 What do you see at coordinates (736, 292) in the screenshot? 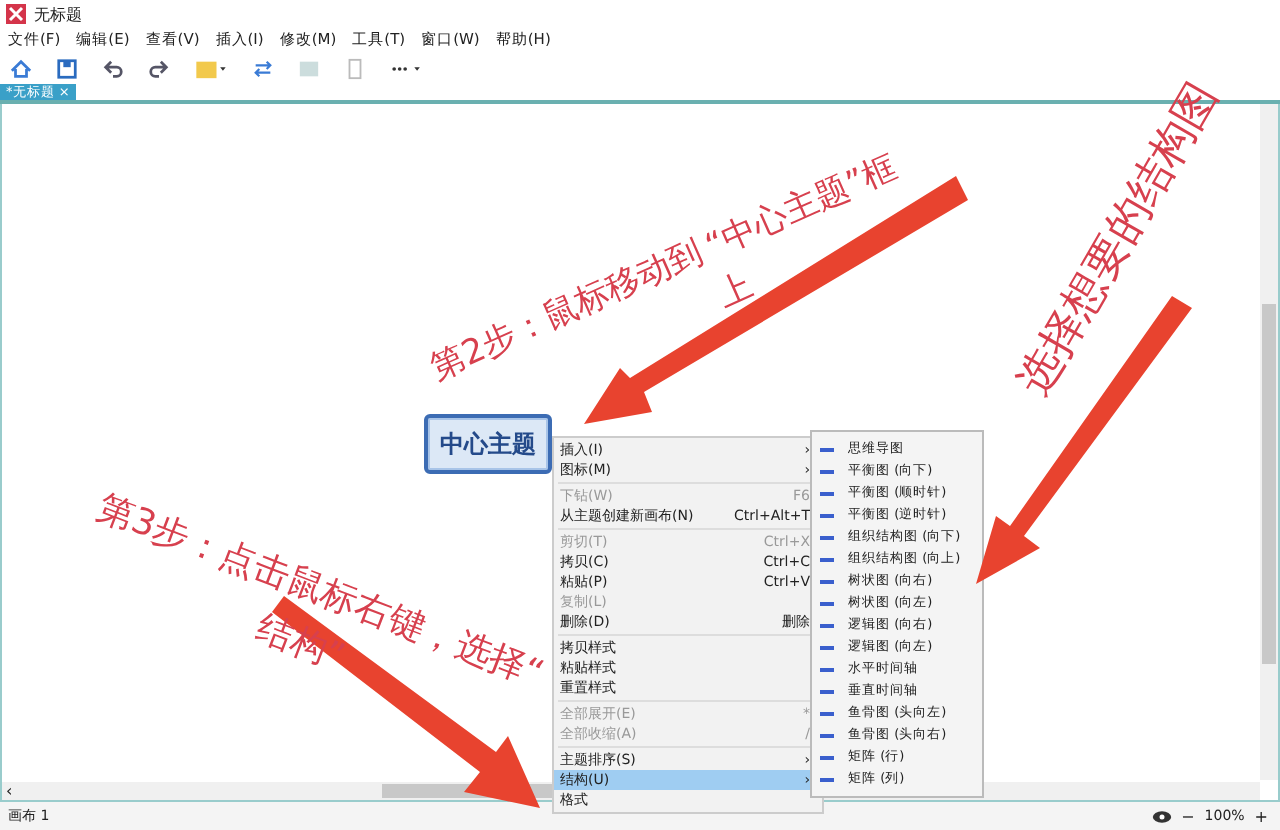
I see `annotation-text: 上` at bounding box center [736, 292].